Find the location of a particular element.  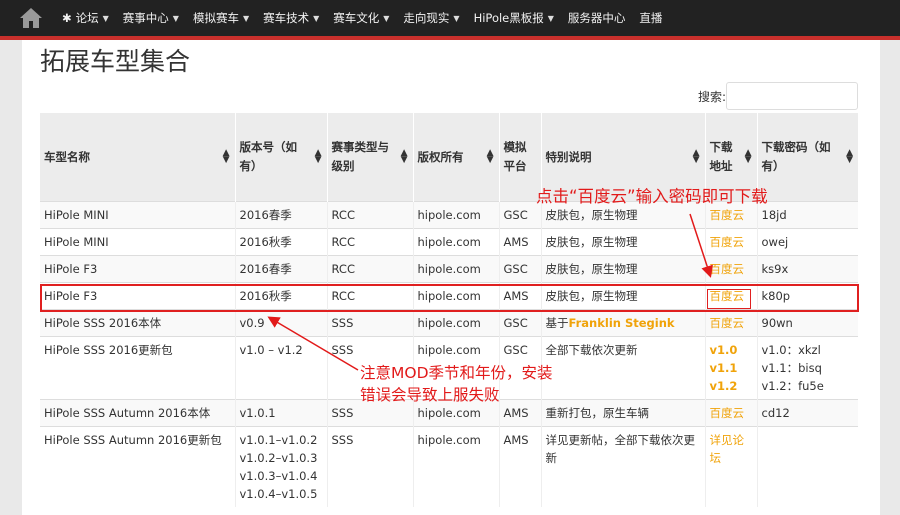

annotation-download-hint: 点击“百度云”输入密码即可下载 is located at coordinates (652, 196).